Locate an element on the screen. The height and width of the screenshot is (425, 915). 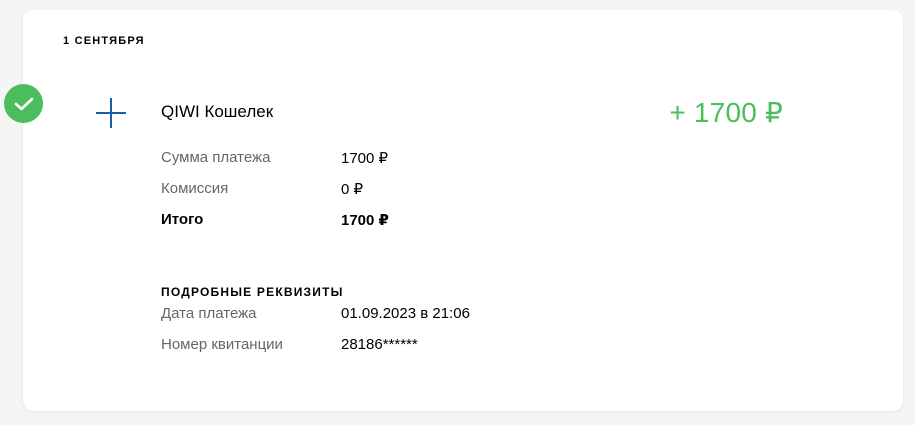
receipt-row: Номер квитанции 28186****** is located at coordinates (289, 344).